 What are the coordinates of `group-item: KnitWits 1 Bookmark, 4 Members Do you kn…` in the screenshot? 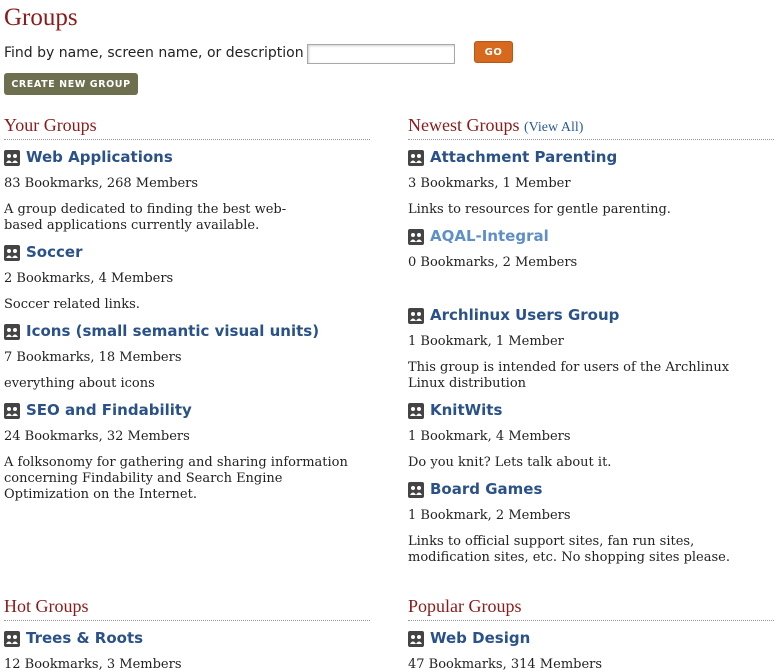 It's located at (591, 435).